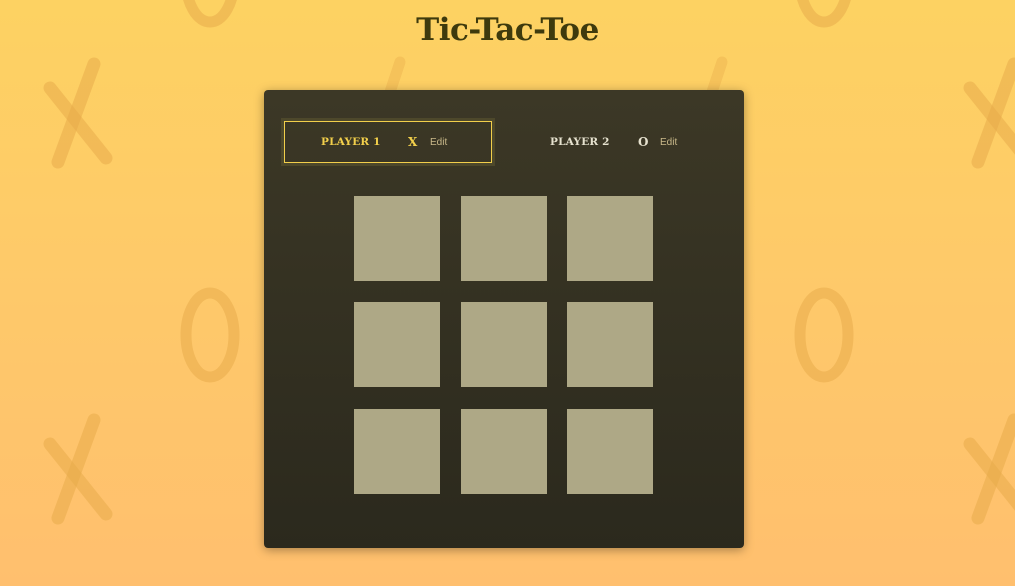 This screenshot has width=1015, height=586. What do you see at coordinates (507, 30) in the screenshot?
I see `page-title: Tic-Tac-Toe` at bounding box center [507, 30].